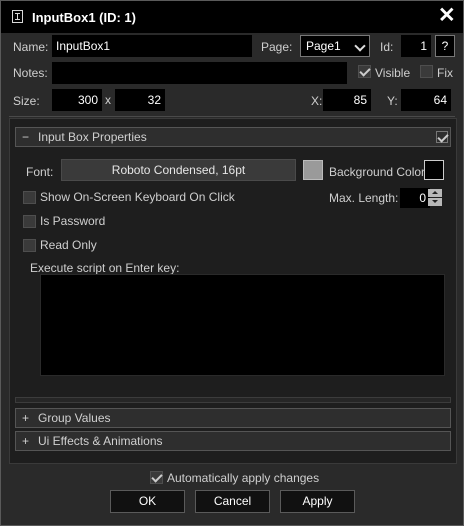 The image size is (464, 526). I want to click on keyboard-label: Show On-Screen Keyboard On Click, so click(137, 197).